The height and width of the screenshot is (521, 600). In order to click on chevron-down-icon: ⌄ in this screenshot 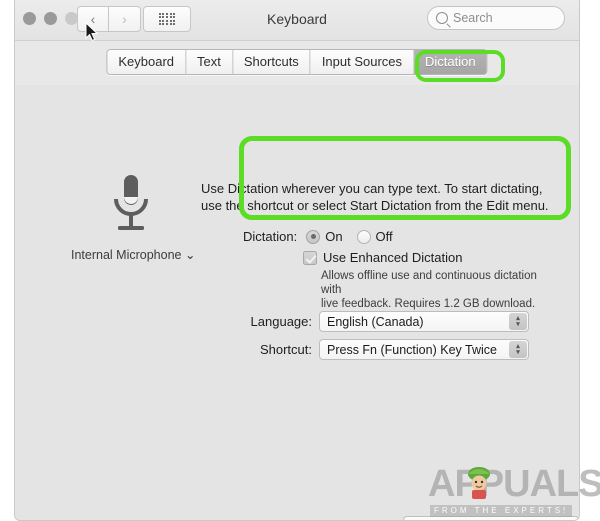, I will do `click(190, 255)`.